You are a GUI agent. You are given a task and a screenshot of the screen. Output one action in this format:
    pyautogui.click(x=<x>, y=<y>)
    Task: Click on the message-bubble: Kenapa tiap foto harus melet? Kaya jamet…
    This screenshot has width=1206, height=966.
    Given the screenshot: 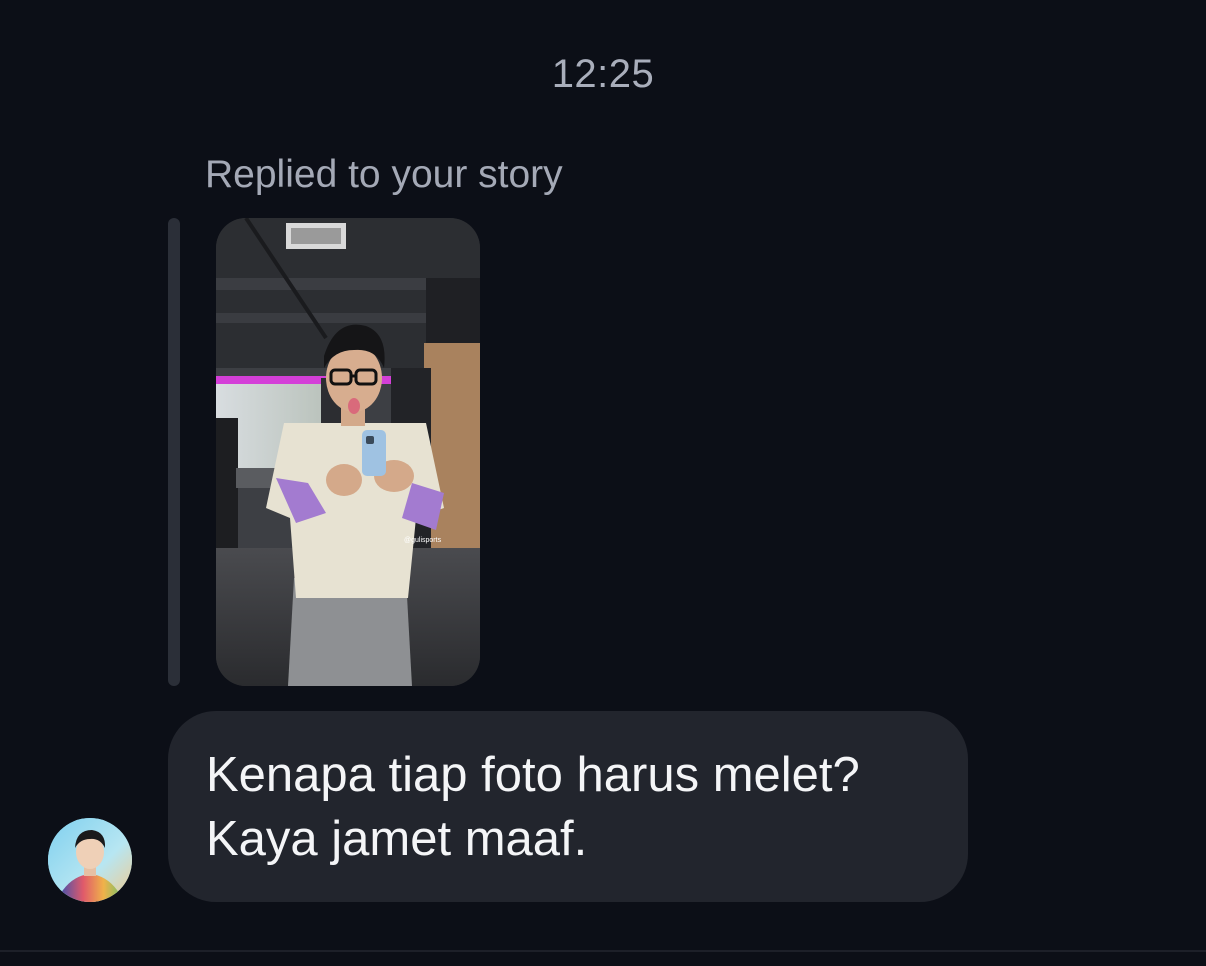 What is the action you would take?
    pyautogui.click(x=568, y=806)
    